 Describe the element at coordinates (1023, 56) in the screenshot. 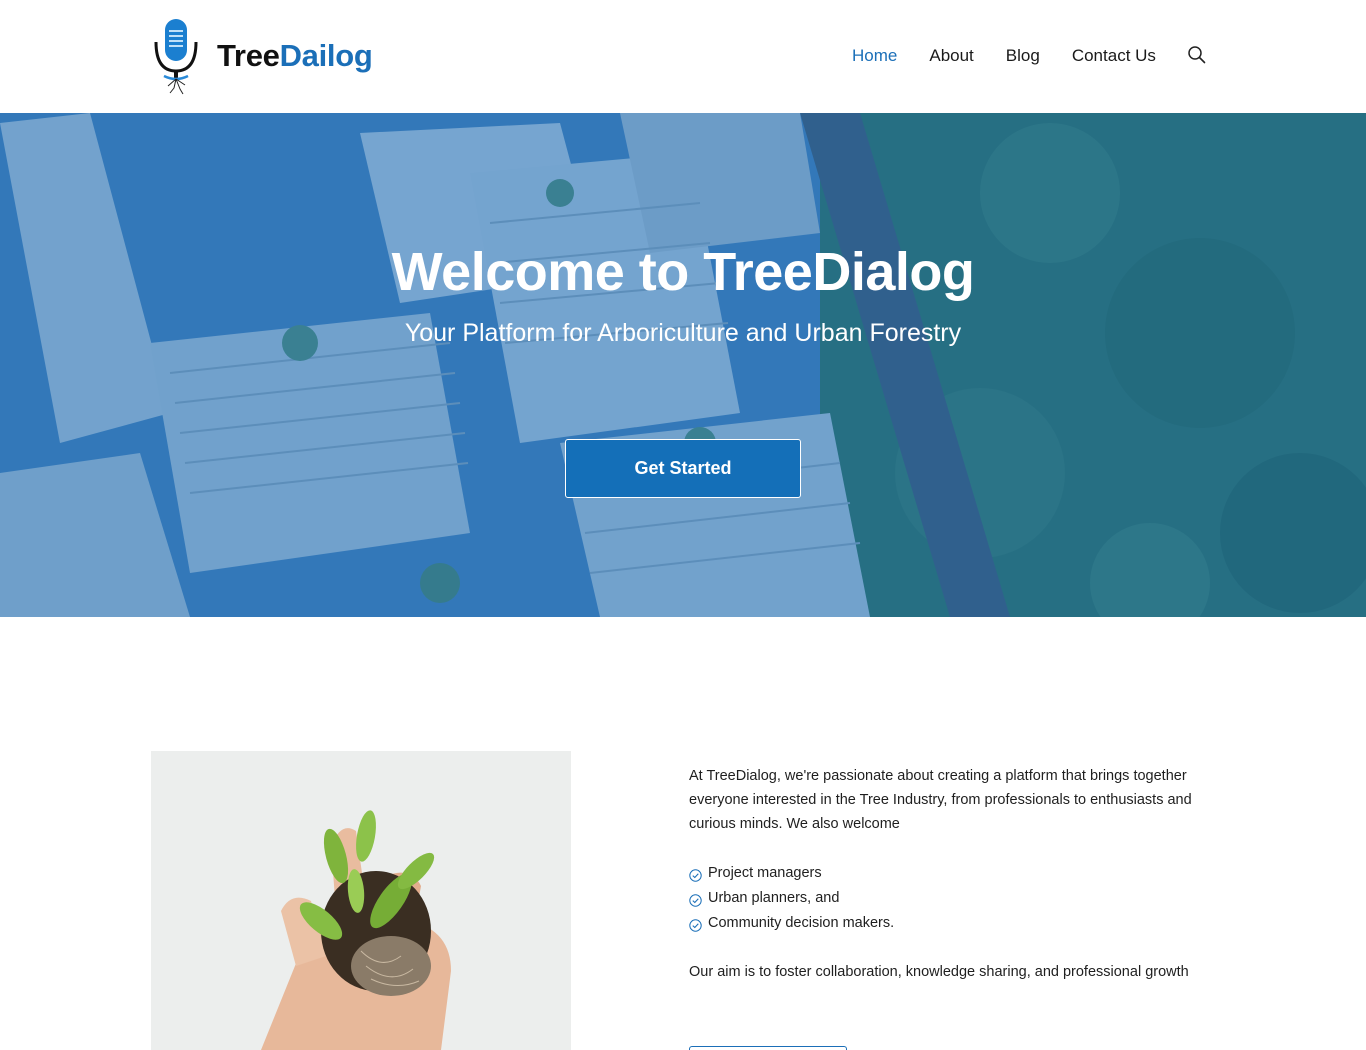

I see `nav-blog: Blog` at that location.